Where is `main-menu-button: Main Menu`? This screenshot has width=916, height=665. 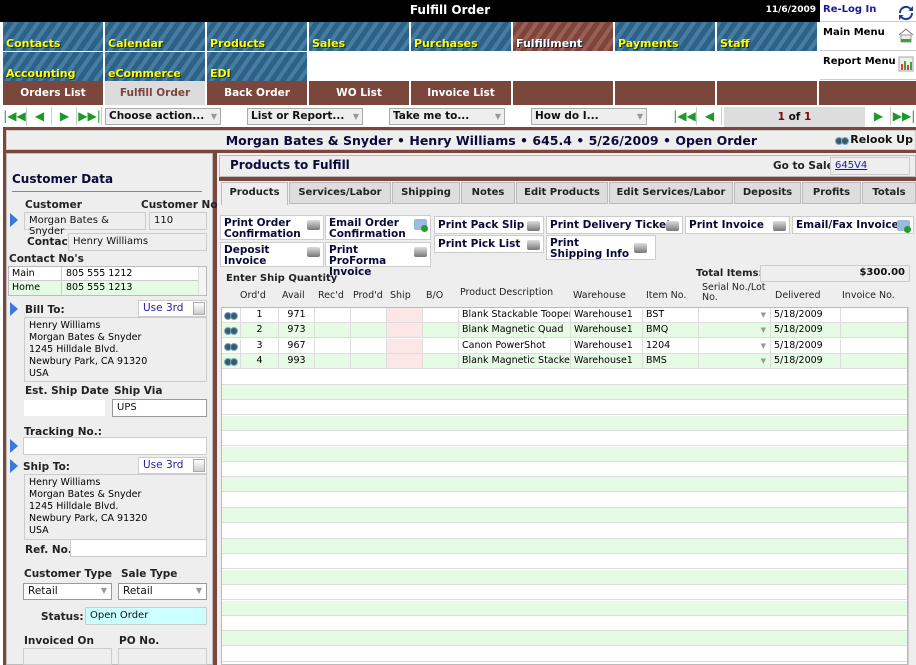 main-menu-button: Main Menu is located at coordinates (868, 36).